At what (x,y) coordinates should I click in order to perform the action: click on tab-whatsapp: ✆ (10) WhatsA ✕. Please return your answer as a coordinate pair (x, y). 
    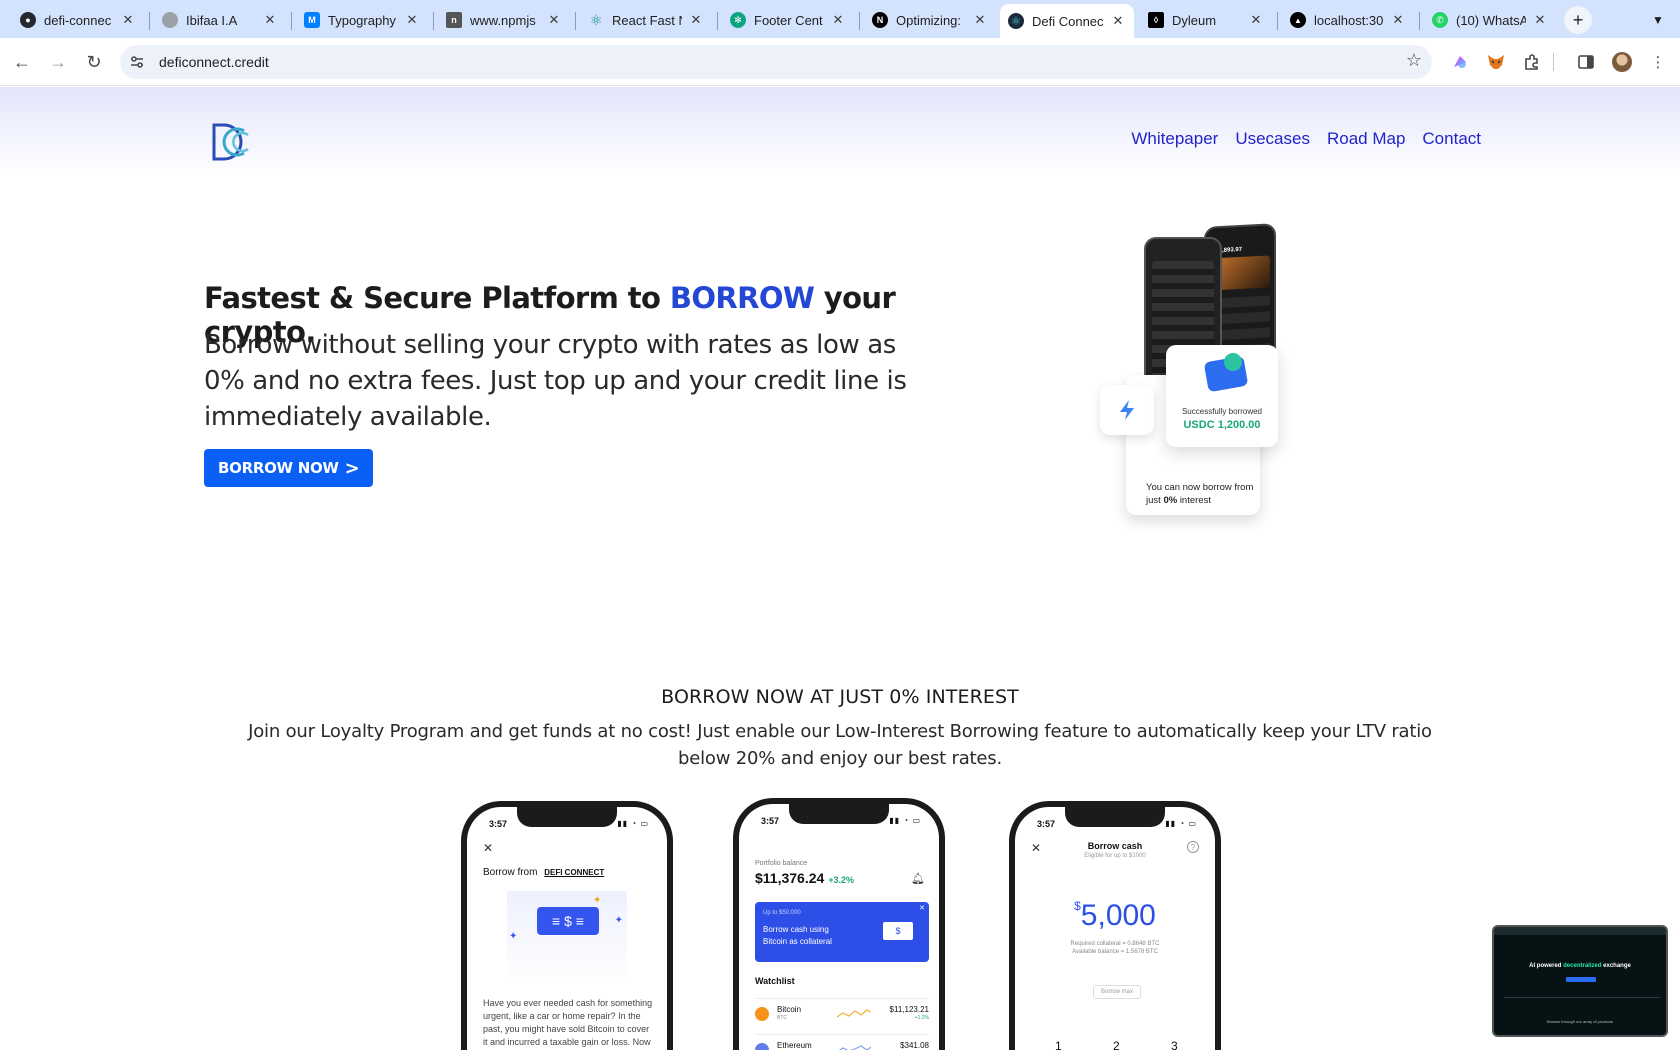
    Looking at the image, I should click on (1490, 20).